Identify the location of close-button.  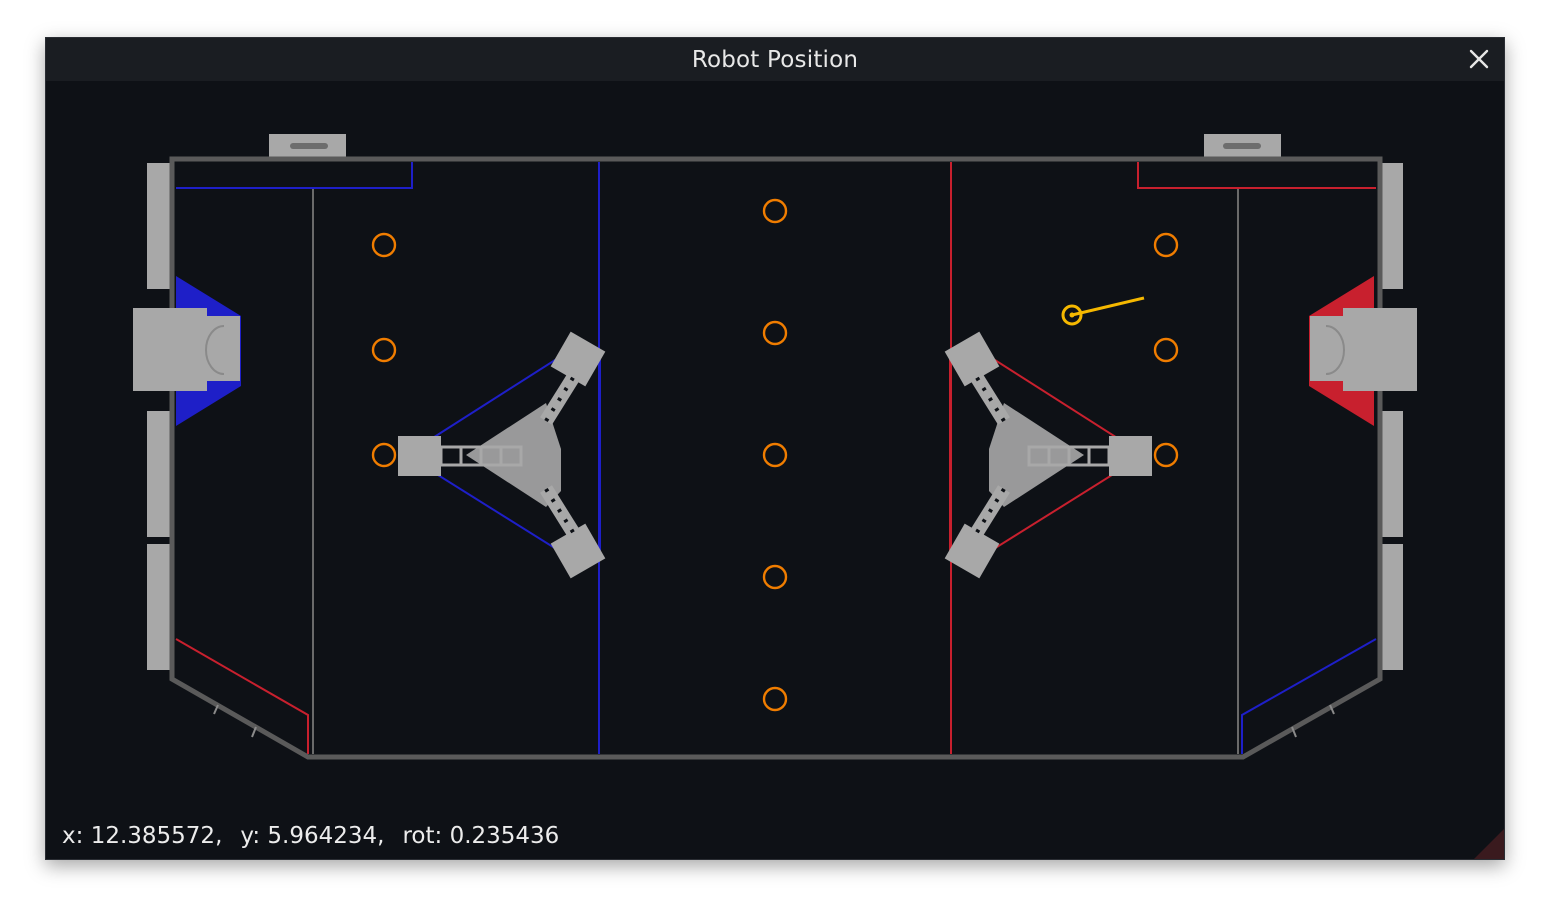
(1479, 59).